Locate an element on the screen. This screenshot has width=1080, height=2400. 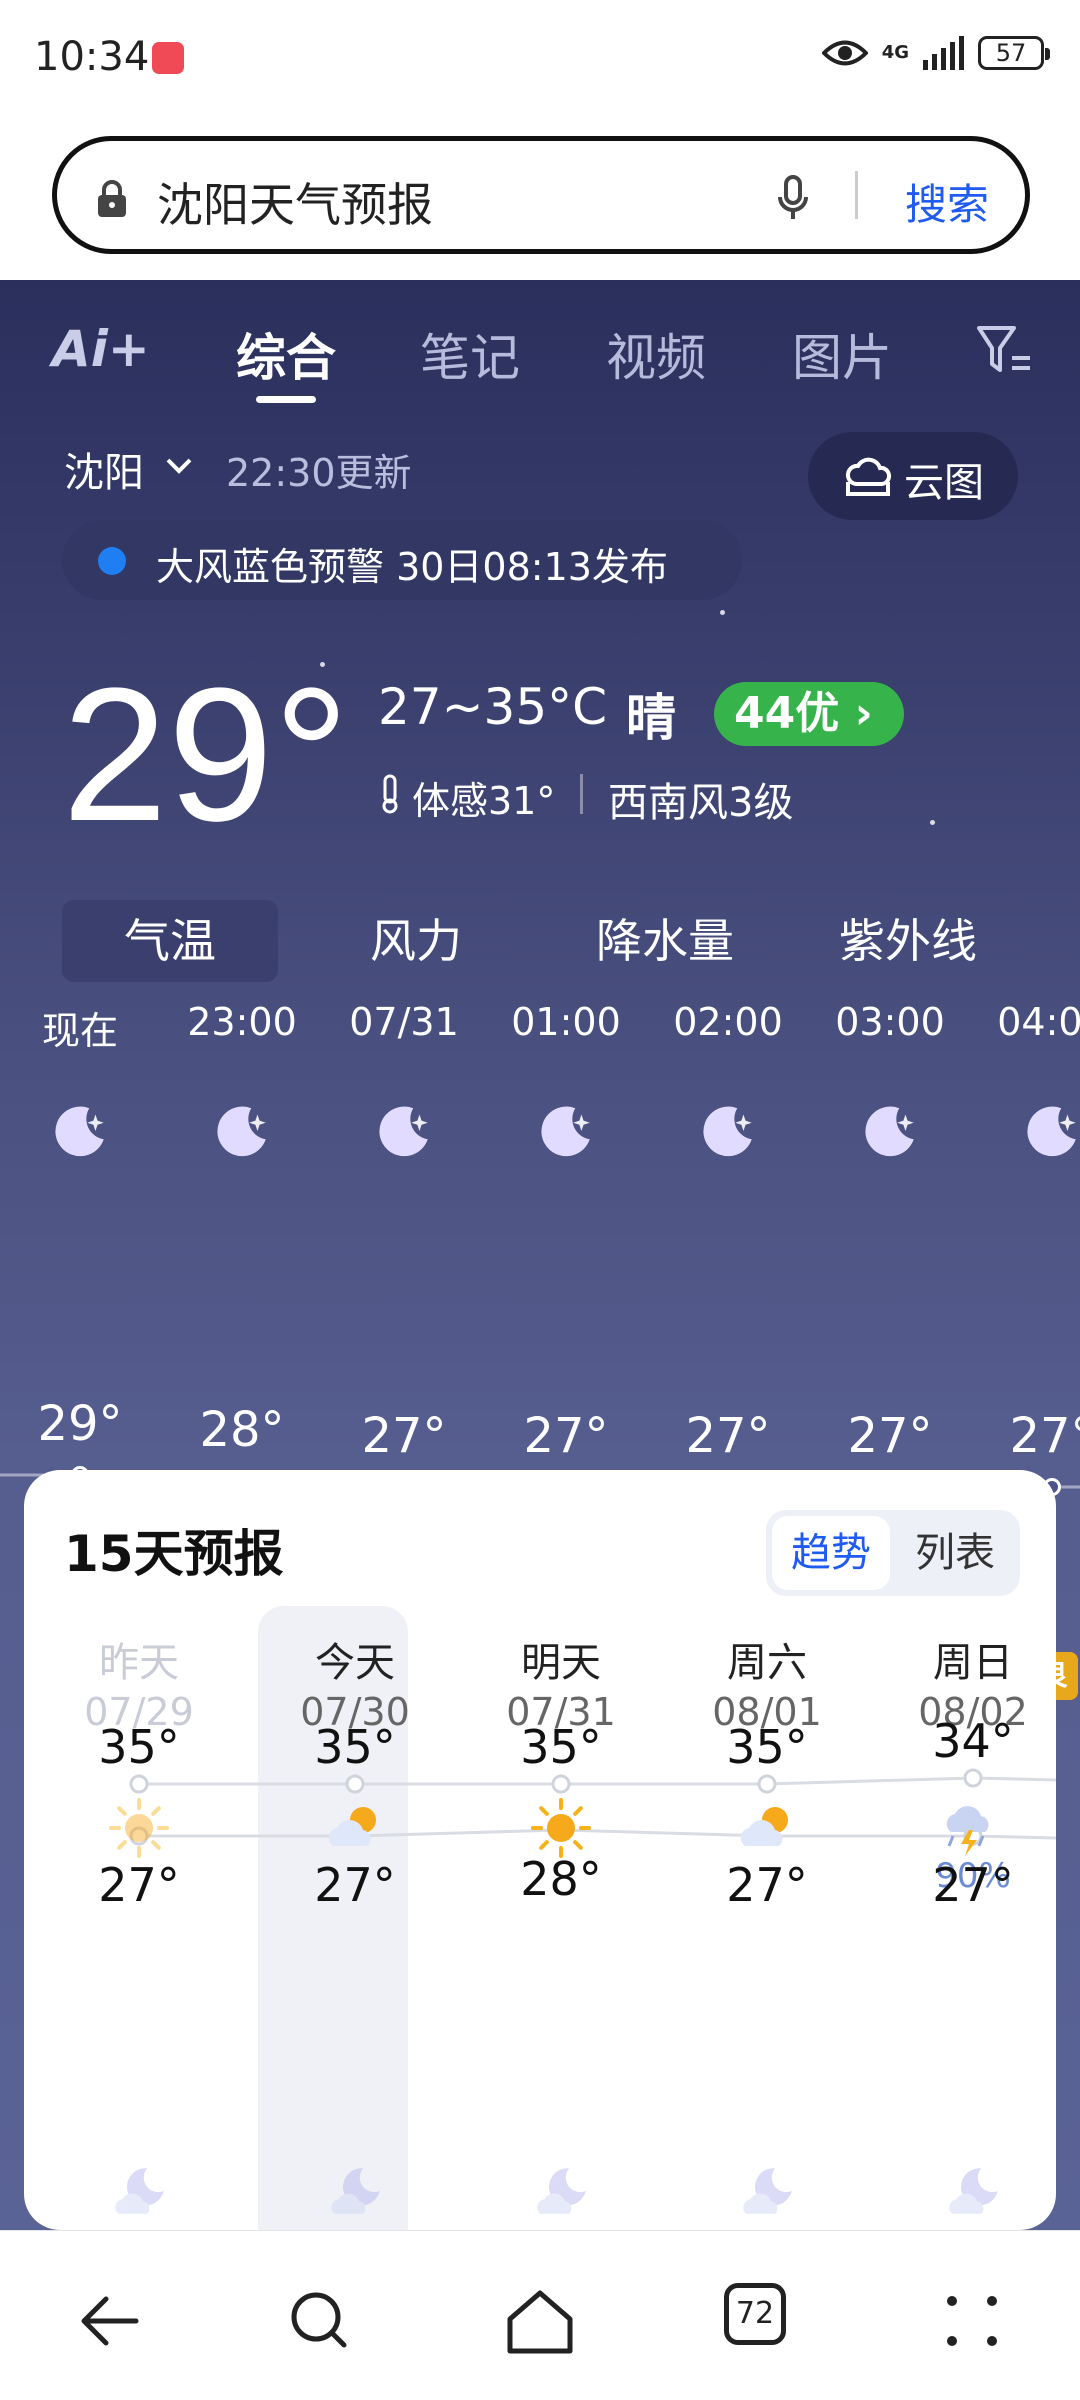
day-name: 周六 is located at coordinates (767, 1663).